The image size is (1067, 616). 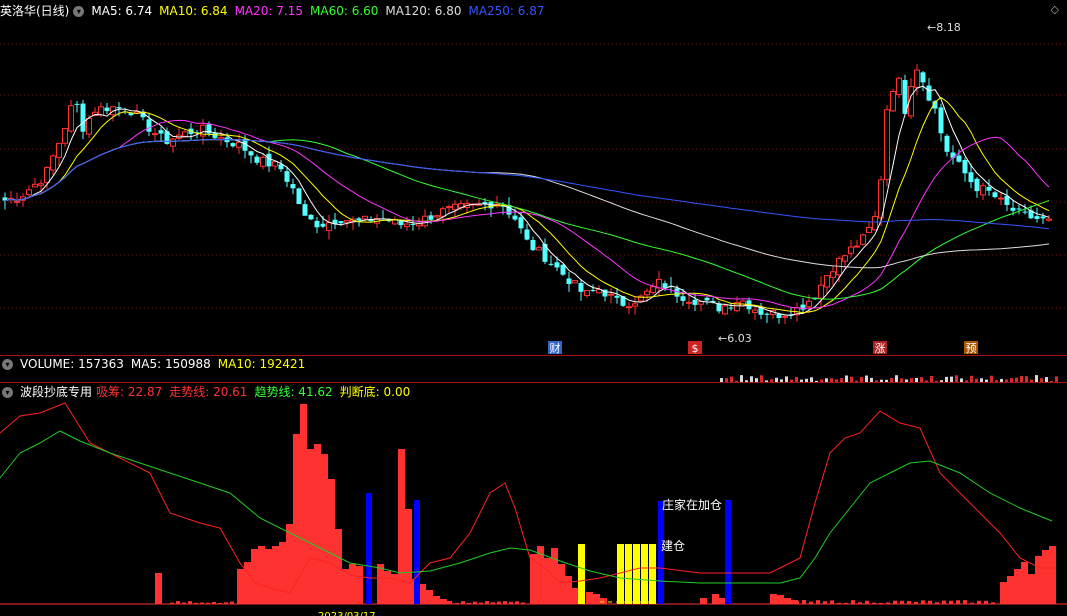 I want to click on event-marker: 财, so click(x=555, y=348).